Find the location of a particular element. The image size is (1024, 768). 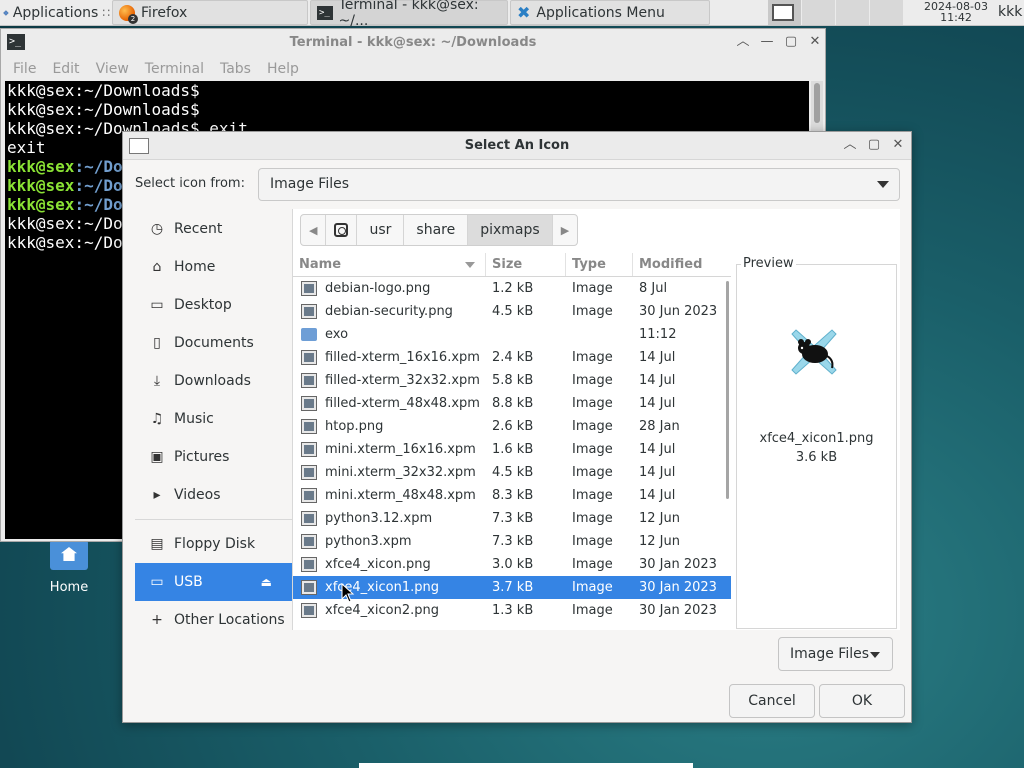

sidebar-item-videos: ▸ Videos is located at coordinates (213, 495).